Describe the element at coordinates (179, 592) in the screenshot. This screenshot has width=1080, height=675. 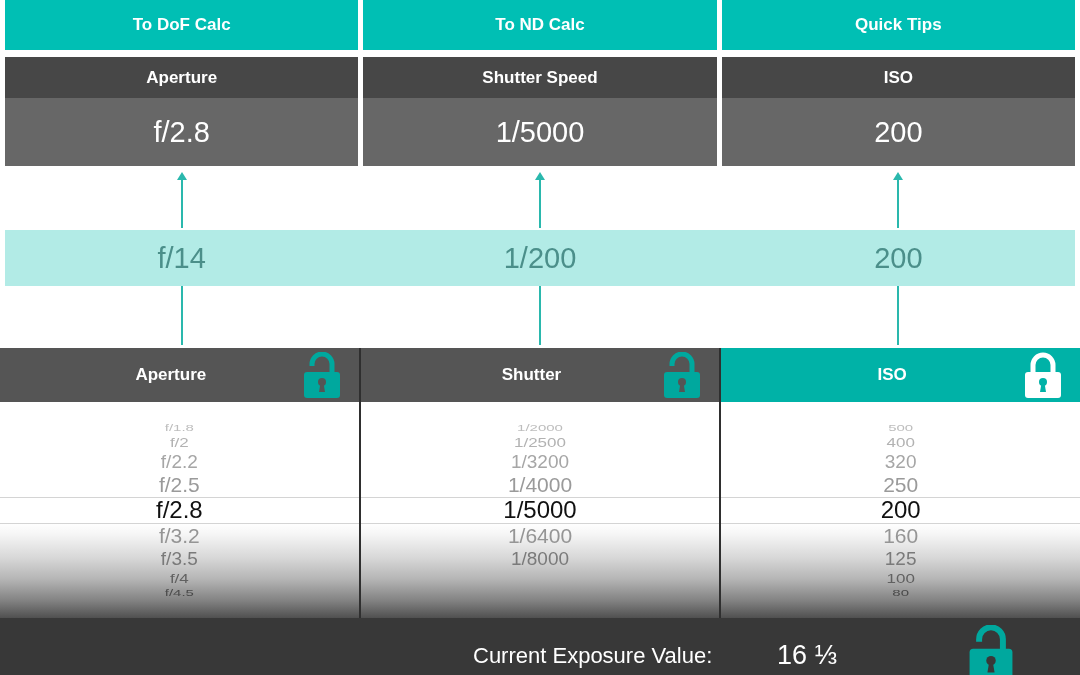
I see `picker-option: f/4.5` at that location.